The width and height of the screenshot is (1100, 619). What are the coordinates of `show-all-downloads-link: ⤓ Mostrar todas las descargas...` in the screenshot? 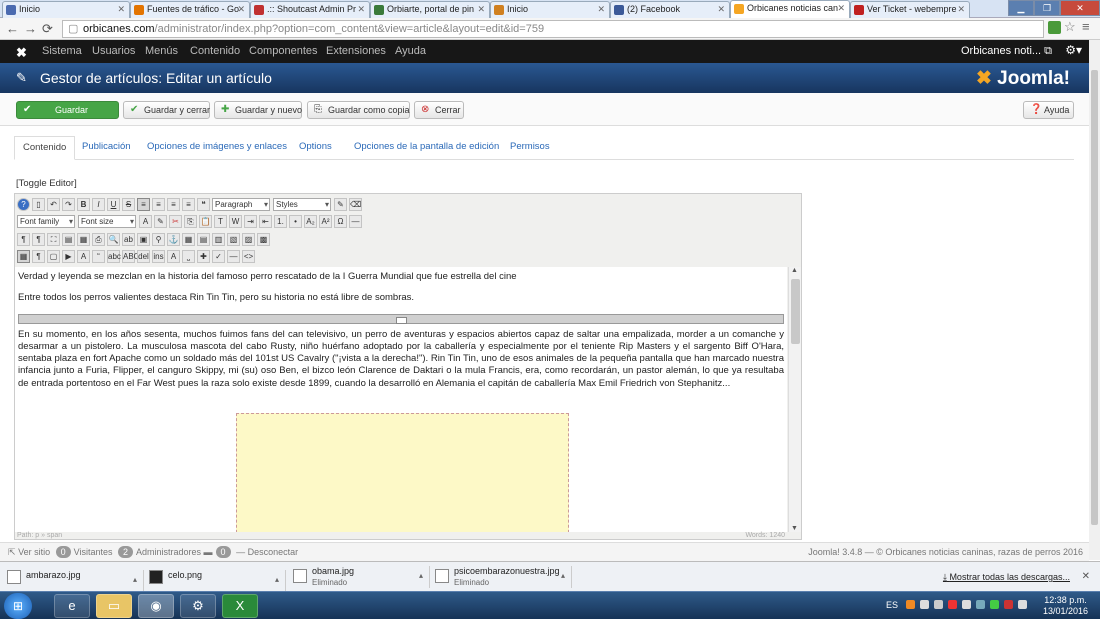 It's located at (1006, 577).